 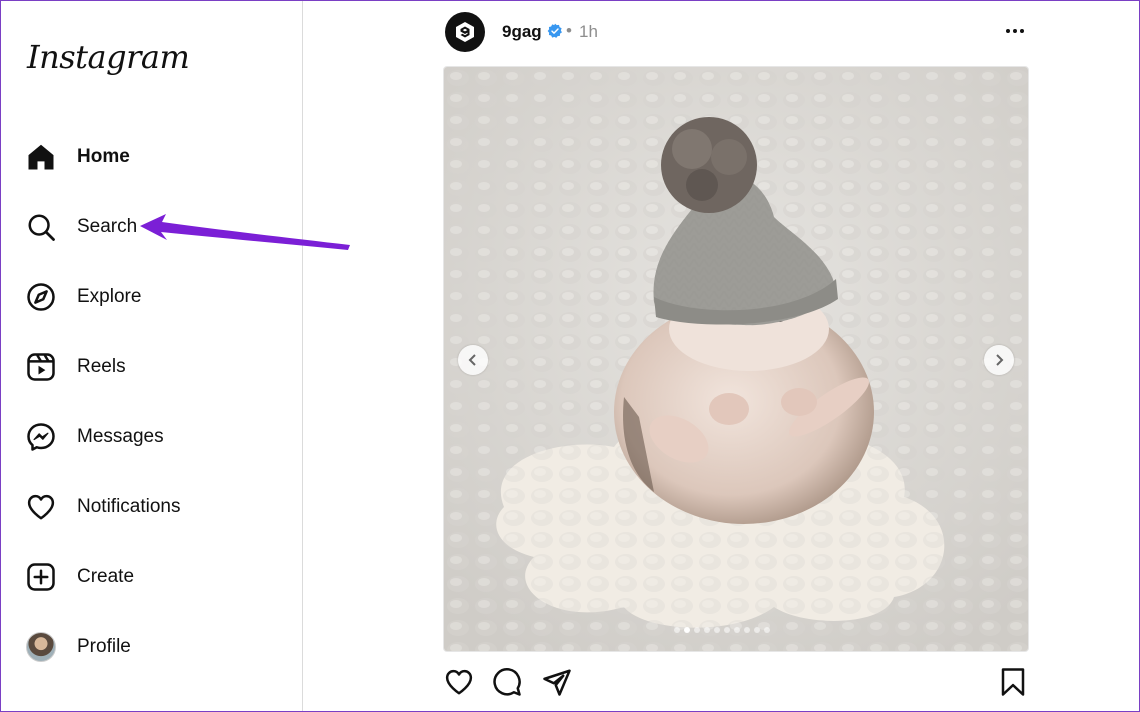 I want to click on post-author-avatar, so click(x=465, y=32).